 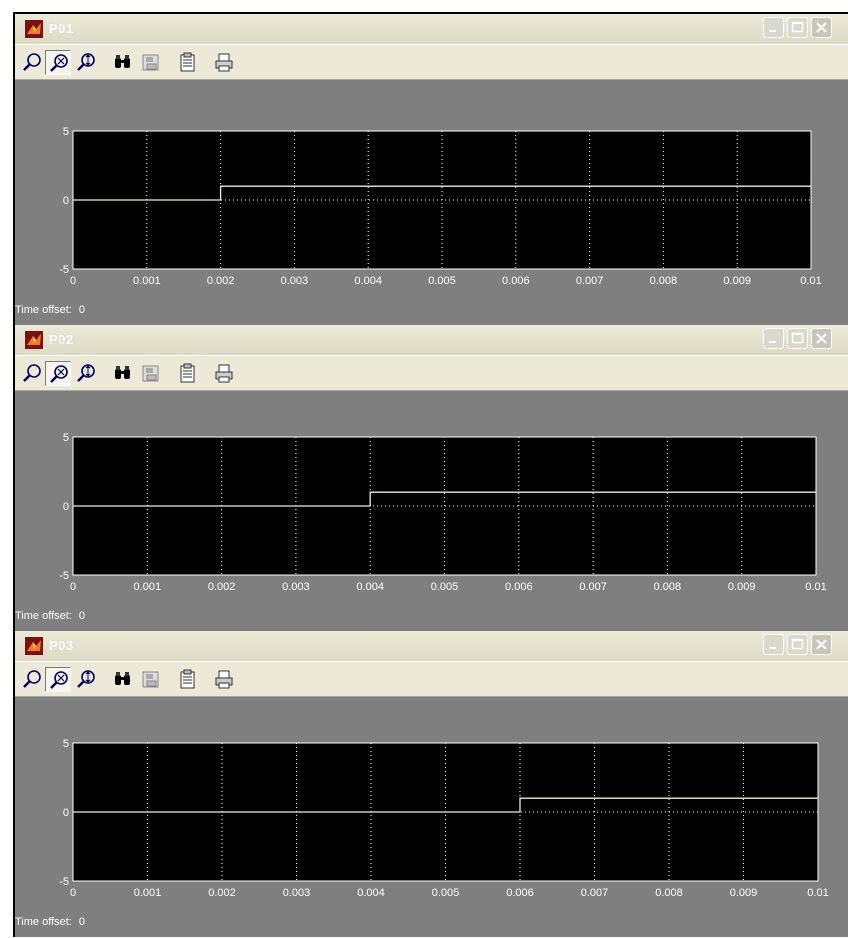 I want to click on title-bar: P01, so click(x=431, y=29).